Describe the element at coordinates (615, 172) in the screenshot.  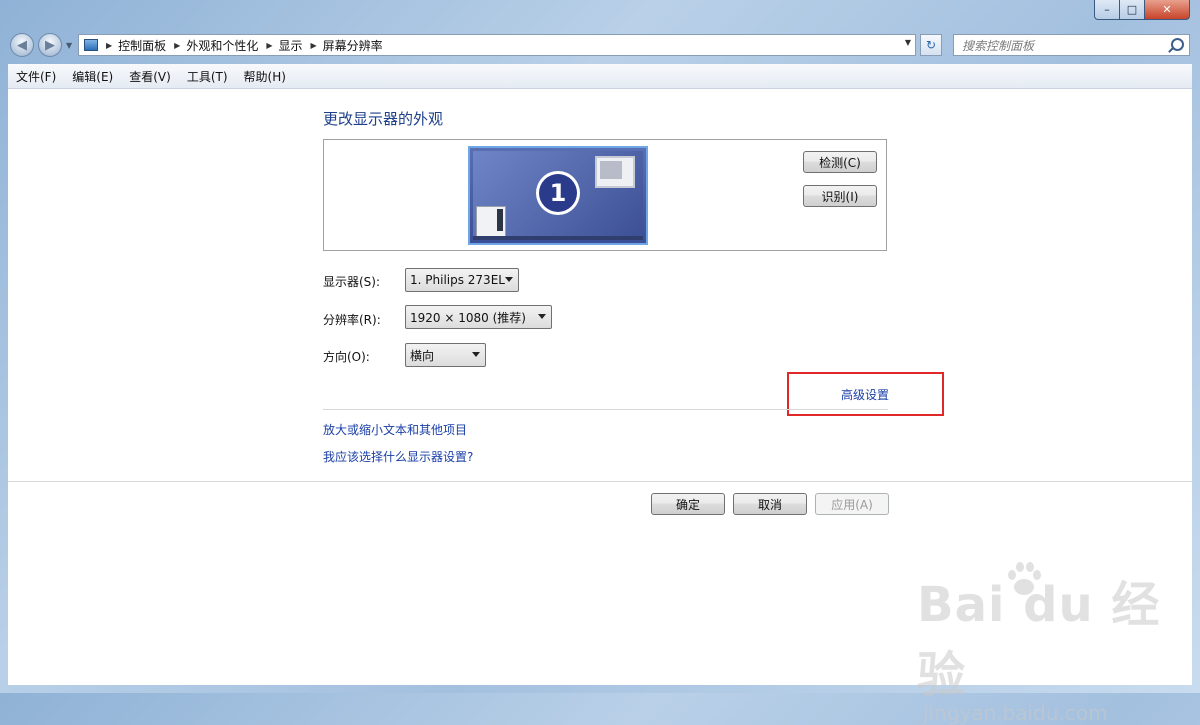
I see `window-thumbnail-icon` at that location.